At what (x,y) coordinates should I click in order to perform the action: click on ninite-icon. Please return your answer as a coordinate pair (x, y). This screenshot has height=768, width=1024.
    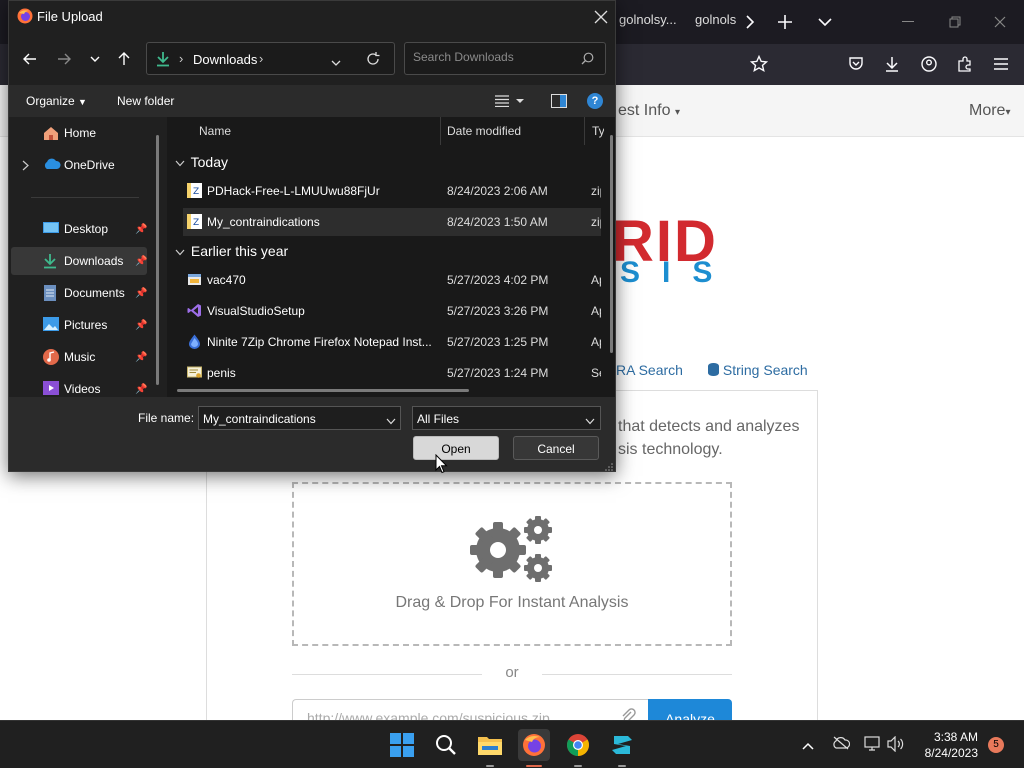
    Looking at the image, I should click on (194, 341).